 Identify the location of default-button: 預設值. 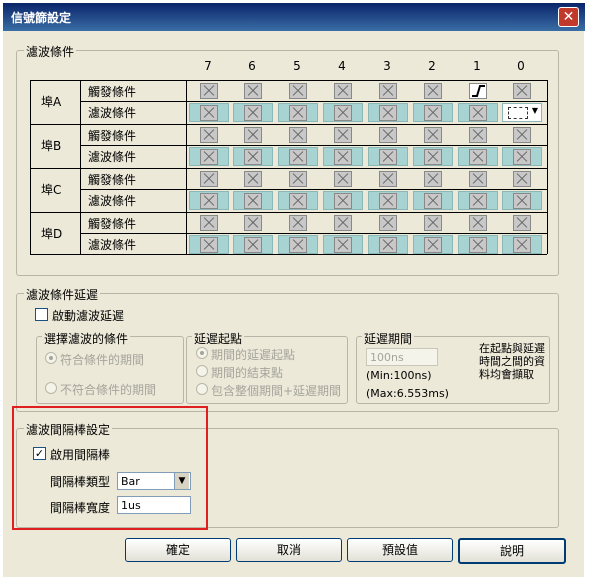
(400, 550).